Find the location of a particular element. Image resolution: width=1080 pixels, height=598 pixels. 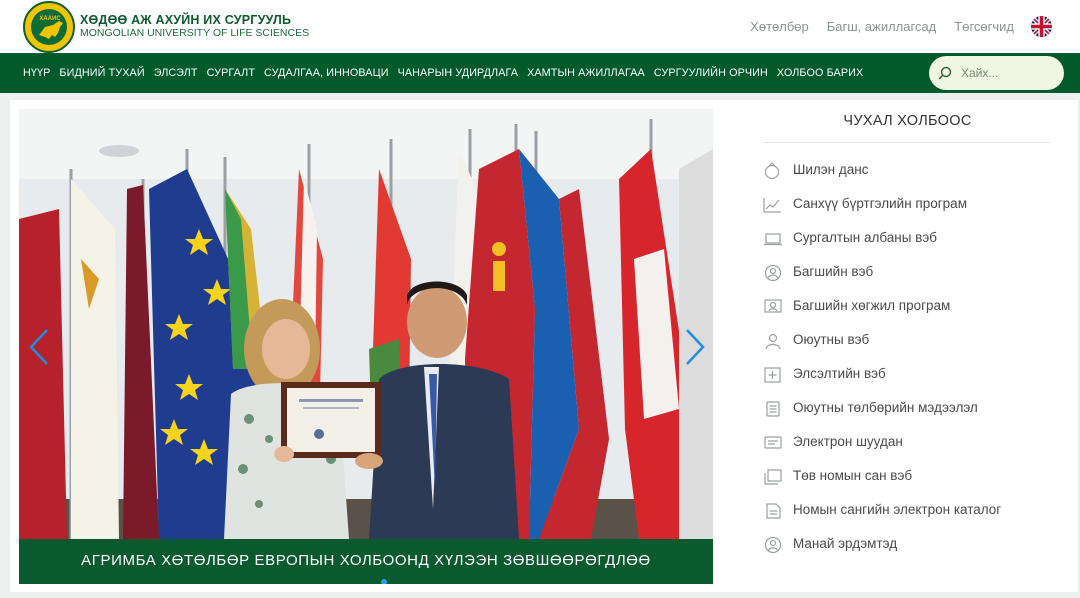

link-teacher-web: Багшийн вэб is located at coordinates (908, 273).